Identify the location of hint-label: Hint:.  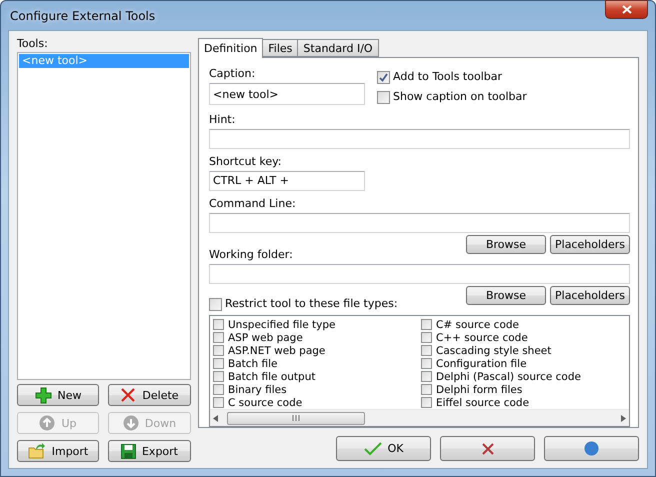
(222, 120).